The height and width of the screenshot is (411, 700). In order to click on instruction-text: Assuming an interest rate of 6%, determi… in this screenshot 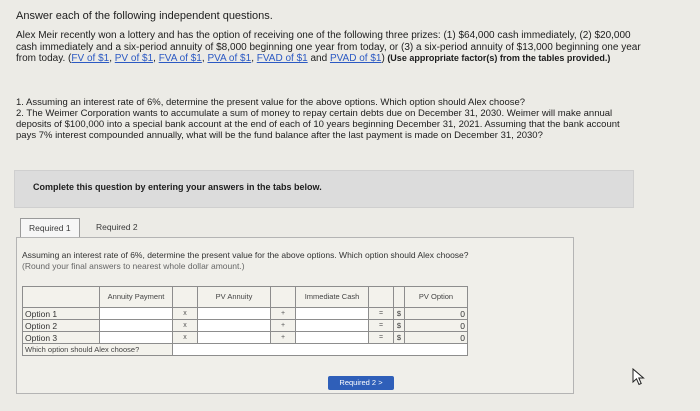, I will do `click(245, 255)`.